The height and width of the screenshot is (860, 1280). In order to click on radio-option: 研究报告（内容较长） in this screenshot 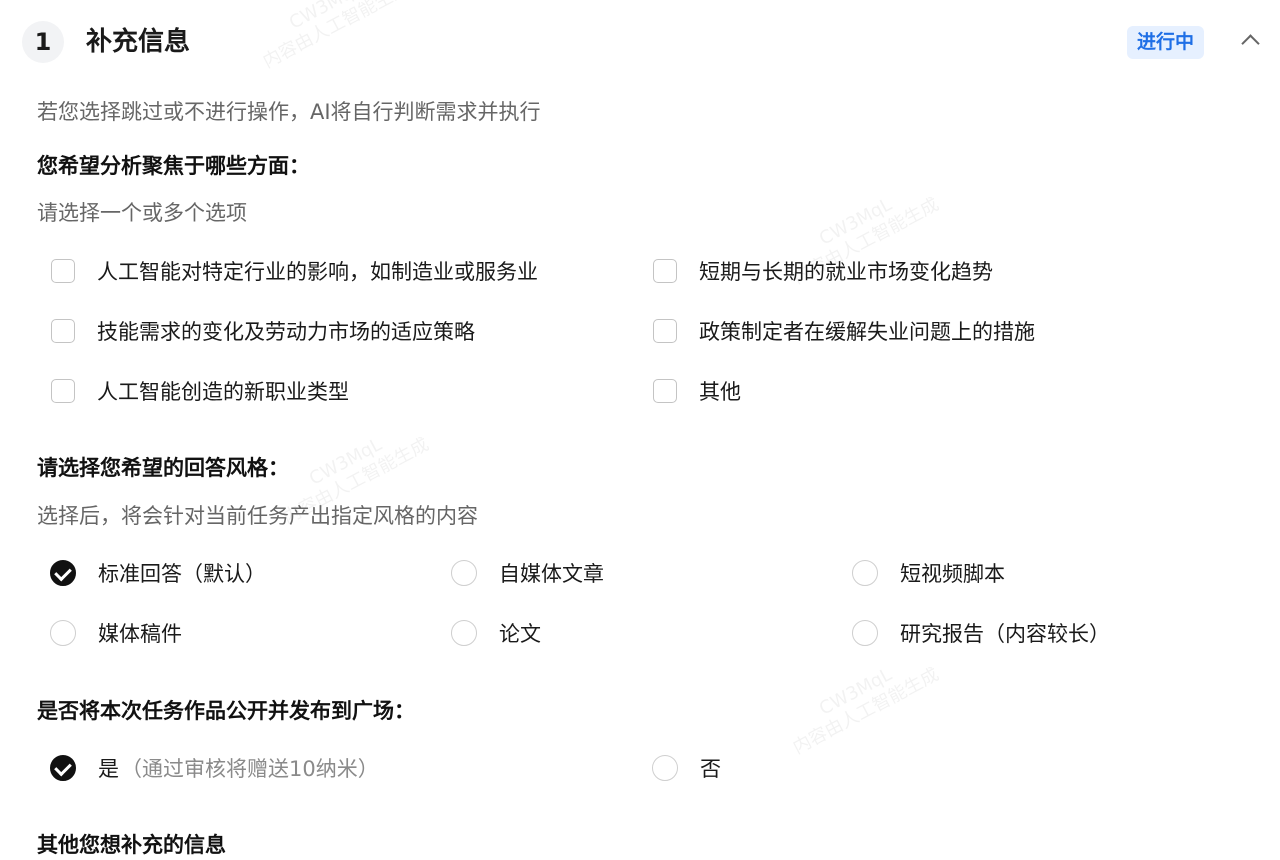, I will do `click(981, 633)`.